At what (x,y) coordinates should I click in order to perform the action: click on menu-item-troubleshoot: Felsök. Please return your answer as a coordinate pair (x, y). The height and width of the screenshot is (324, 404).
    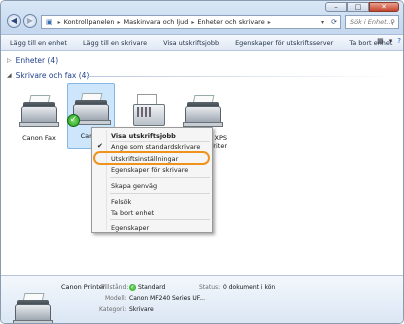
    Looking at the image, I should click on (121, 202).